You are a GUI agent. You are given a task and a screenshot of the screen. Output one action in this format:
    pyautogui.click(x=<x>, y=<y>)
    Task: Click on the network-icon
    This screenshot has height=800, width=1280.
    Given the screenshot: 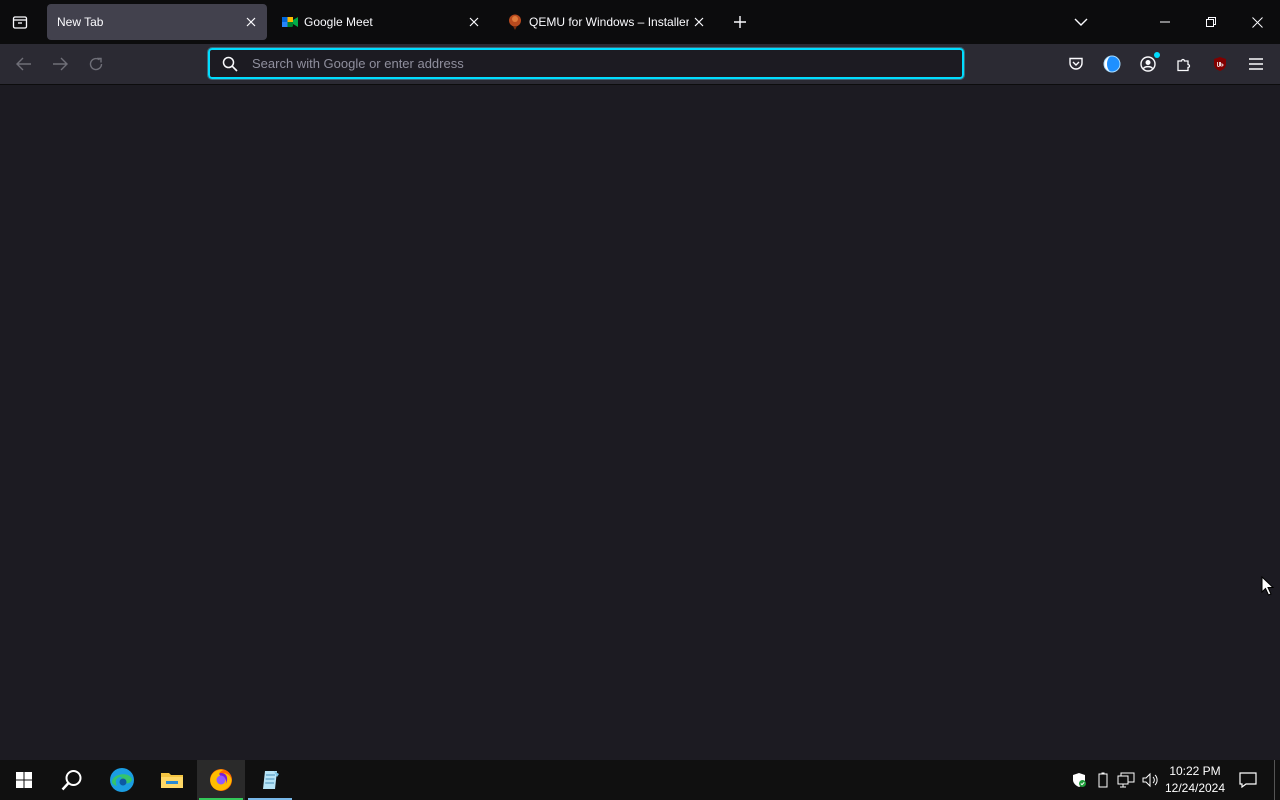 What is the action you would take?
    pyautogui.click(x=1126, y=780)
    